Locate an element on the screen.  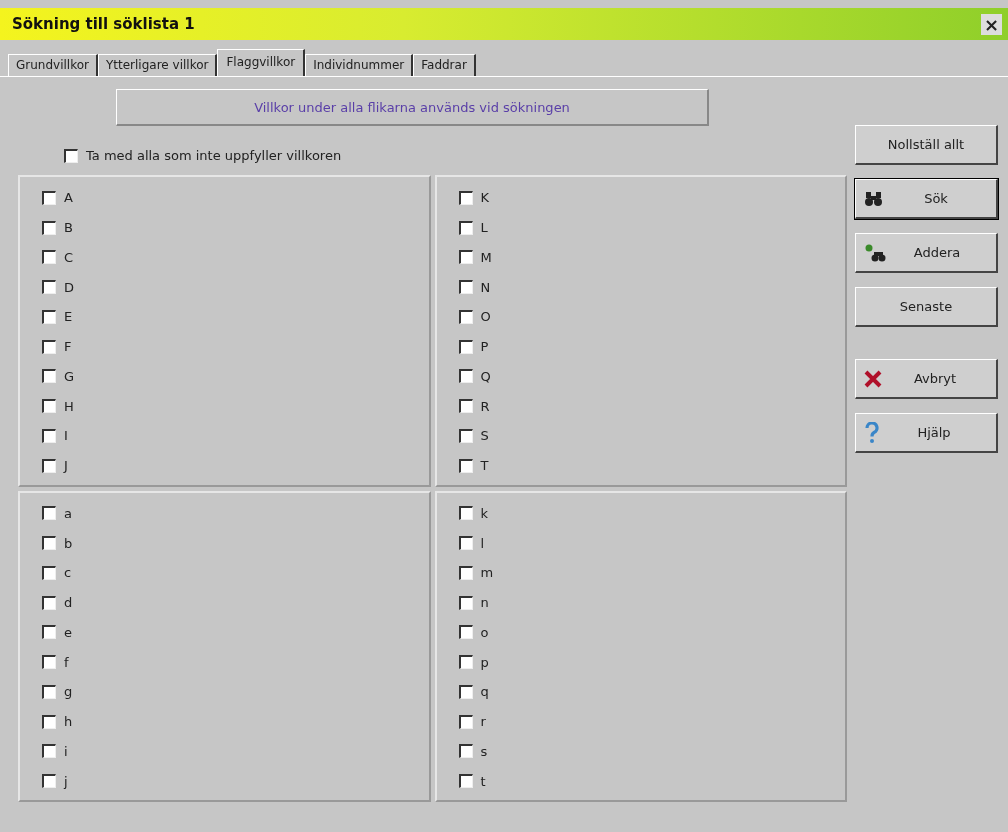
checkbox: q is located at coordinates (651, 692).